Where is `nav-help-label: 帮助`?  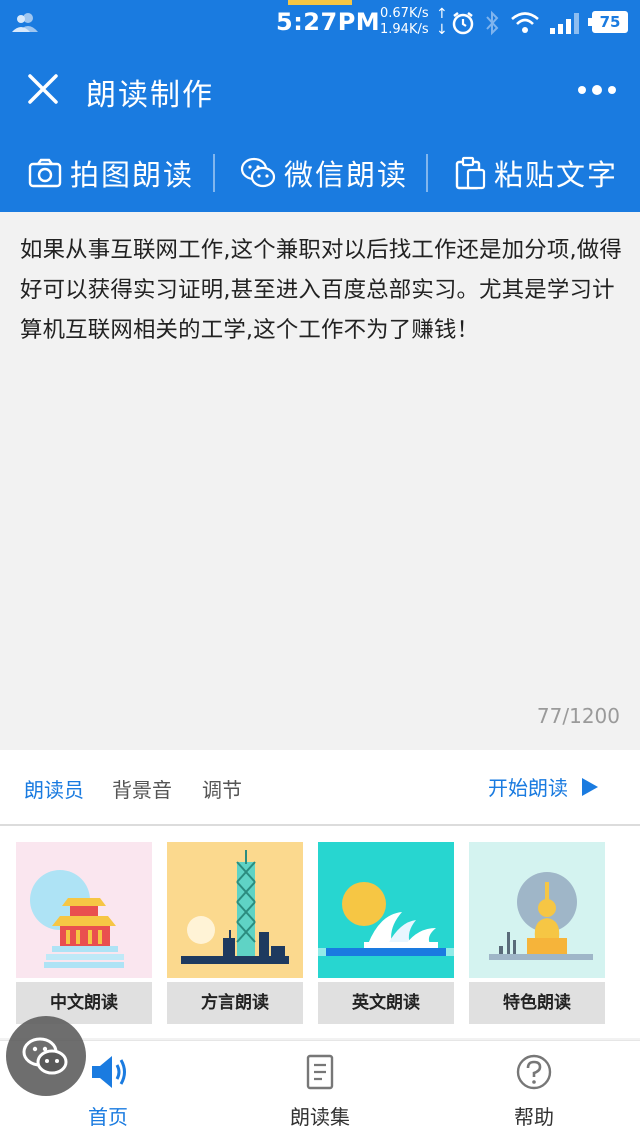
nav-help-label: 帮助 is located at coordinates (534, 1117).